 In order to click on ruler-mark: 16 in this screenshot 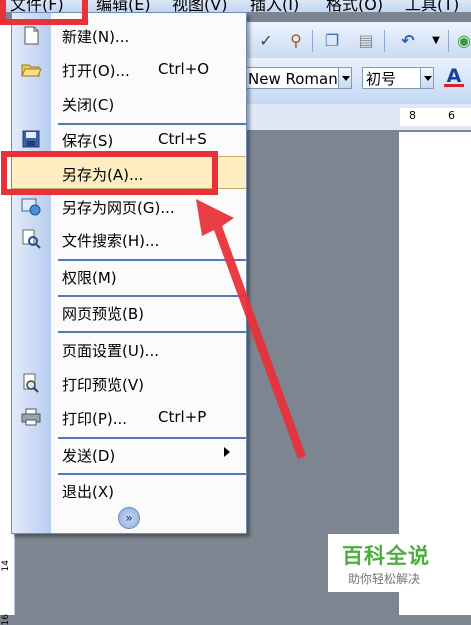, I will do `click(6, 619)`.